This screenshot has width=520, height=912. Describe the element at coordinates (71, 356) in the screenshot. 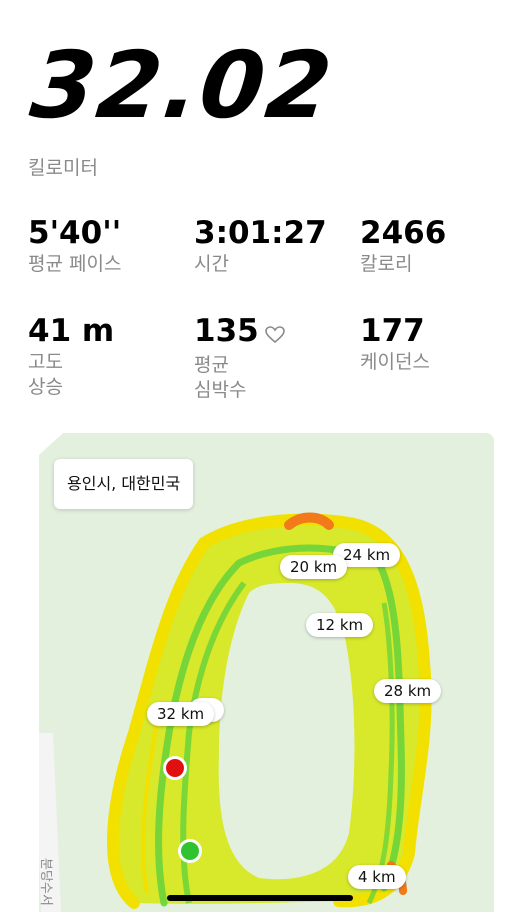

I see `stat-elevation: 41 m 고도 상승` at that location.